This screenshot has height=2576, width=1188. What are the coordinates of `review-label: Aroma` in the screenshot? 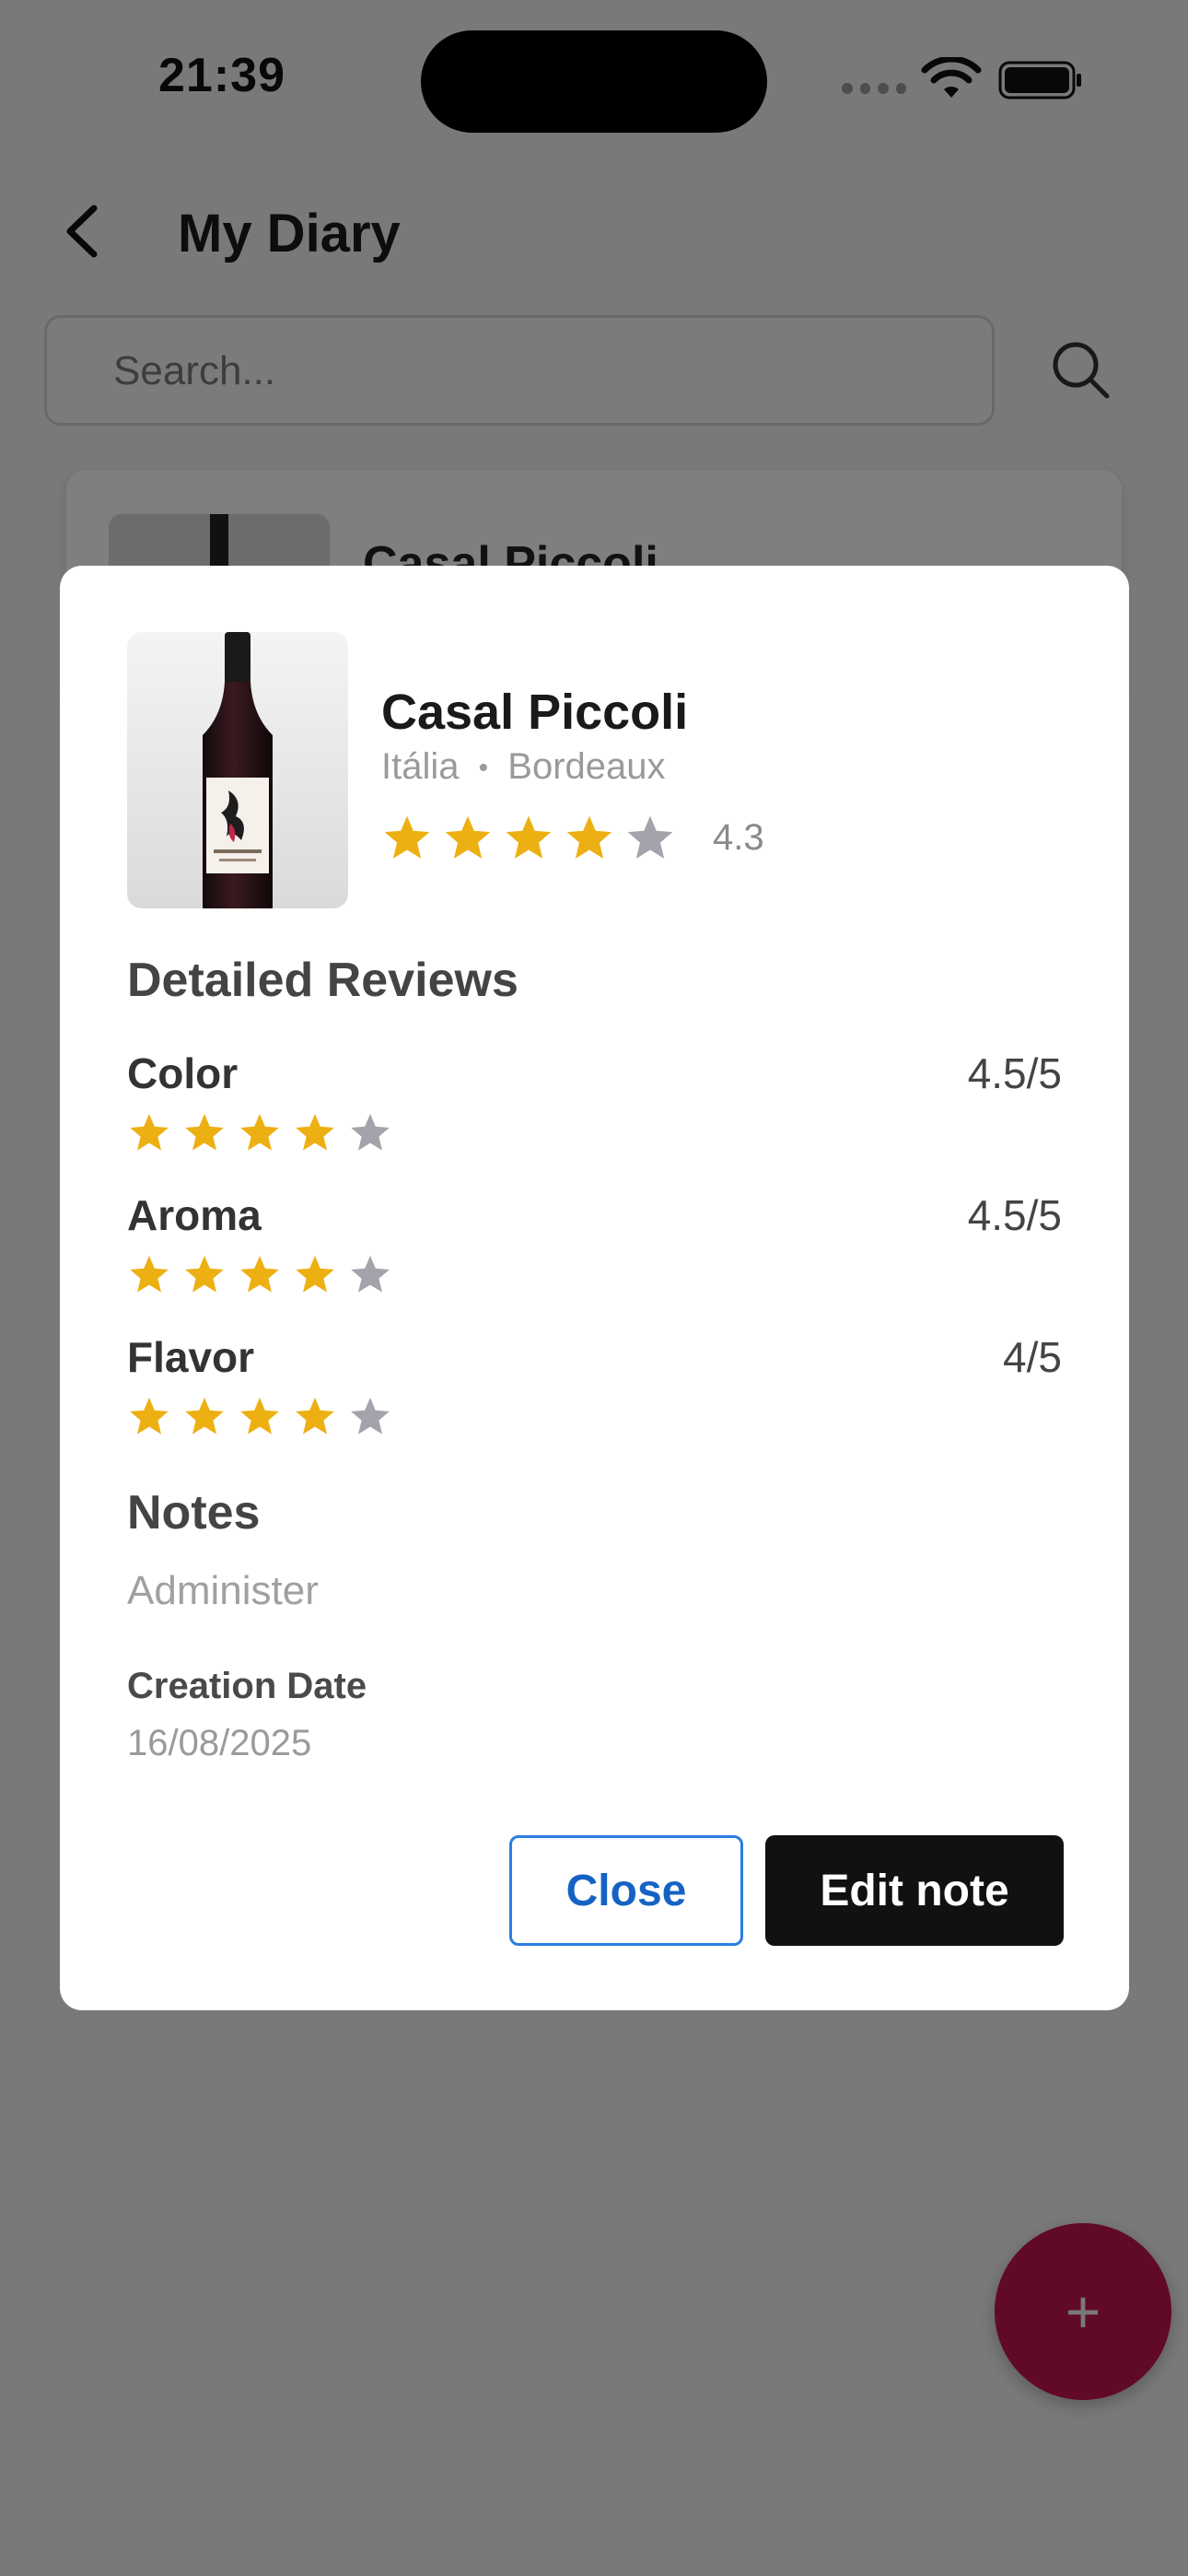 It's located at (194, 1215).